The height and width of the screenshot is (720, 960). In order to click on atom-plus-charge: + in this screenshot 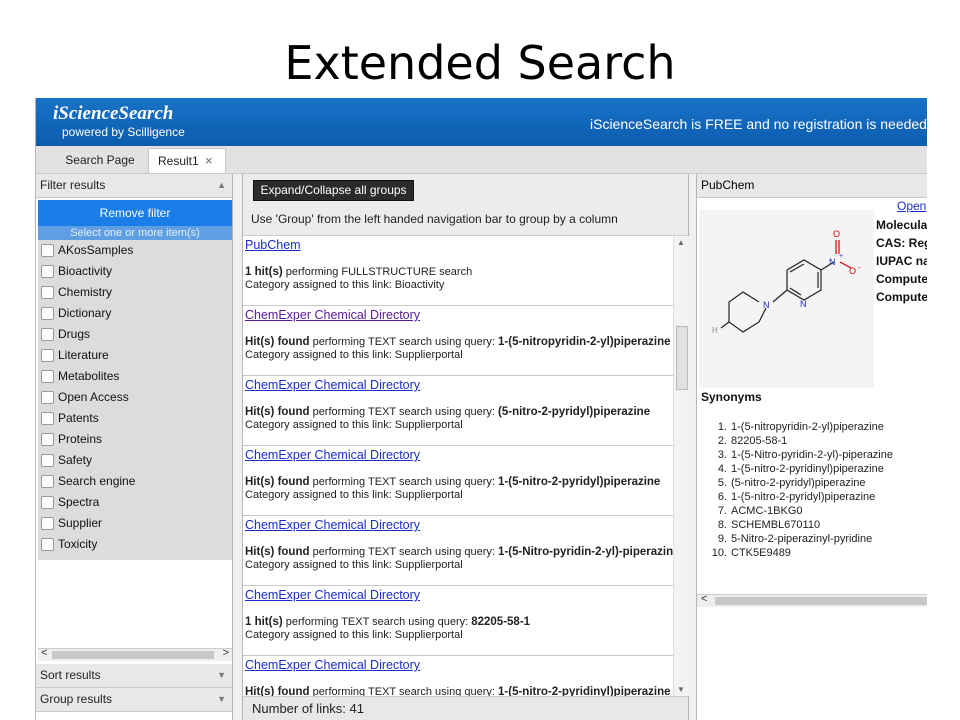, I will do `click(841, 256)`.